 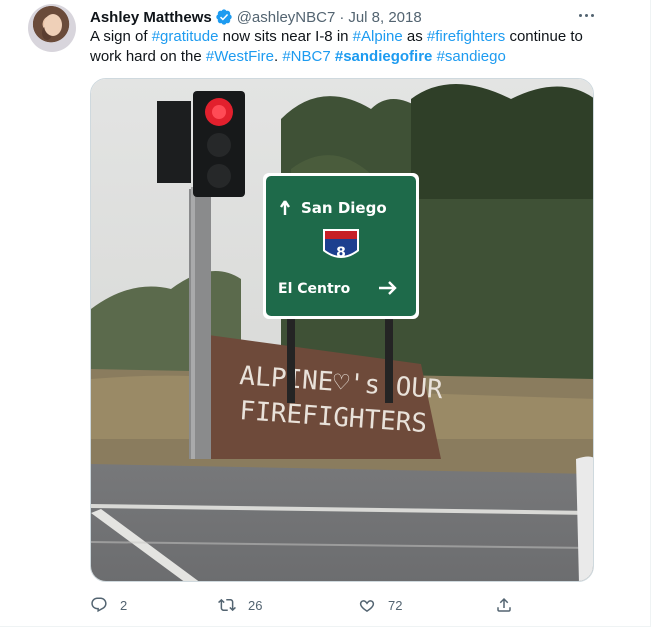 What do you see at coordinates (471, 56) in the screenshot?
I see `hashtag-link: #sandiego` at bounding box center [471, 56].